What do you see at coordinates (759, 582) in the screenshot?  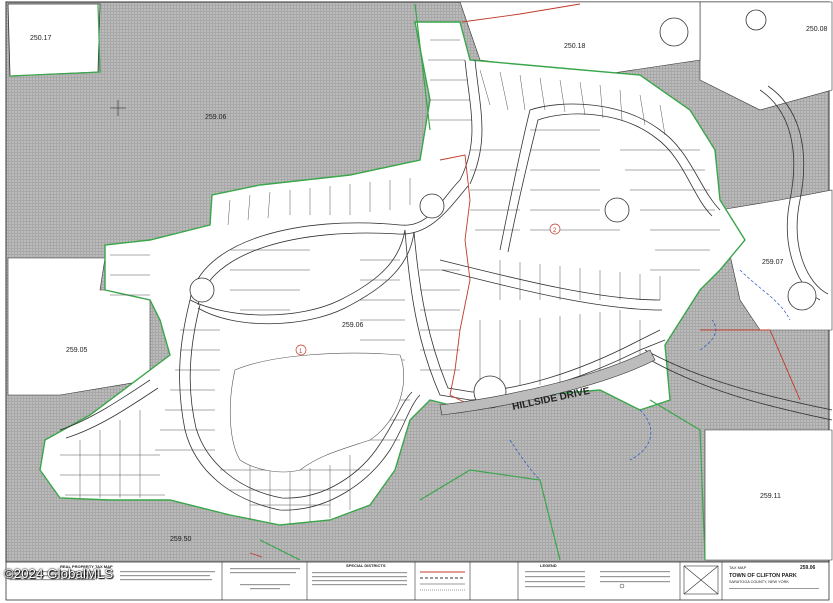 I see `title-county: SARATOGA COUNTY, NEW YORK` at bounding box center [759, 582].